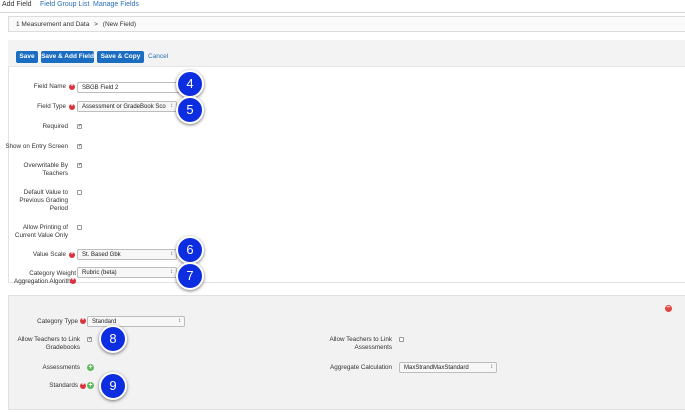 The image size is (685, 413). I want to click on category-weight-value: Rubric (beta), so click(99, 273).